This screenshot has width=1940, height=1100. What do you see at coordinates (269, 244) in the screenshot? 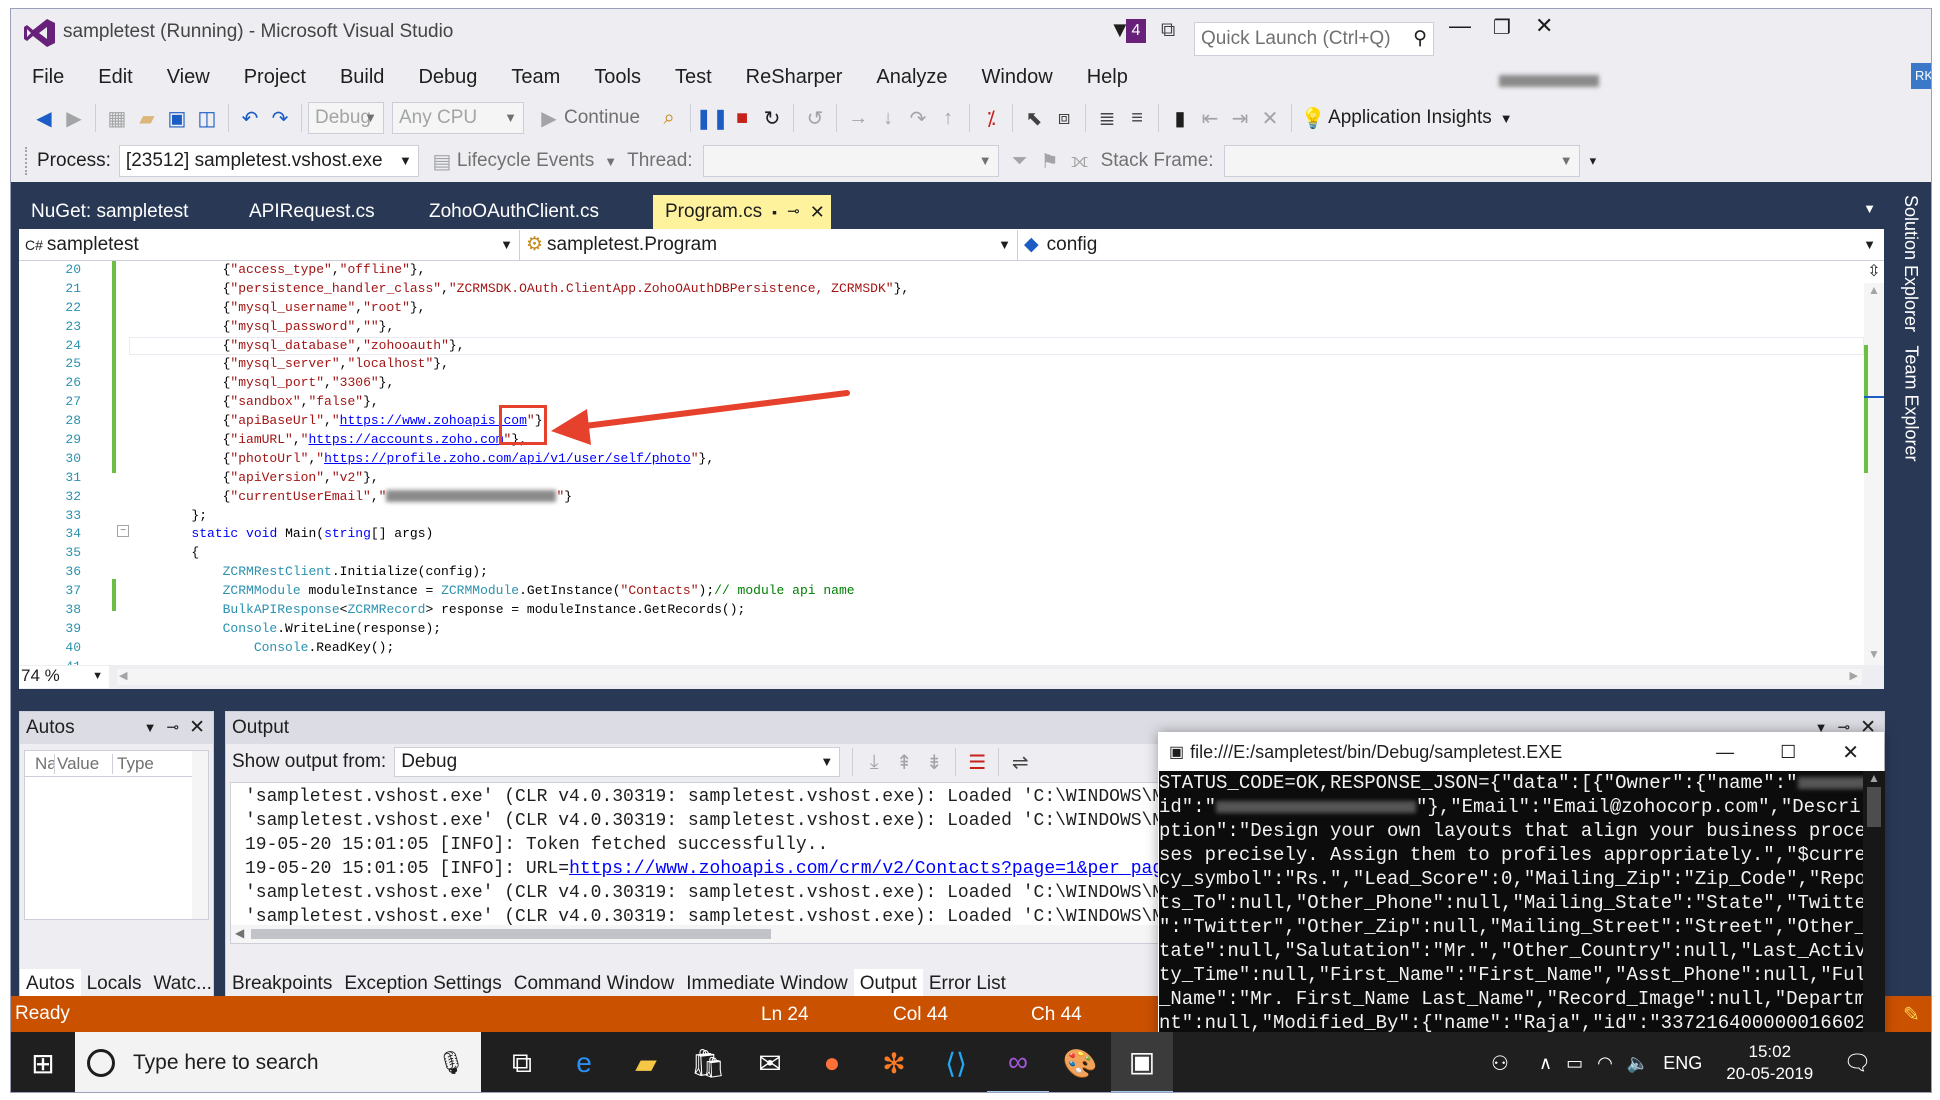
I see `project-dropdown: C# sampletest ▼` at bounding box center [269, 244].